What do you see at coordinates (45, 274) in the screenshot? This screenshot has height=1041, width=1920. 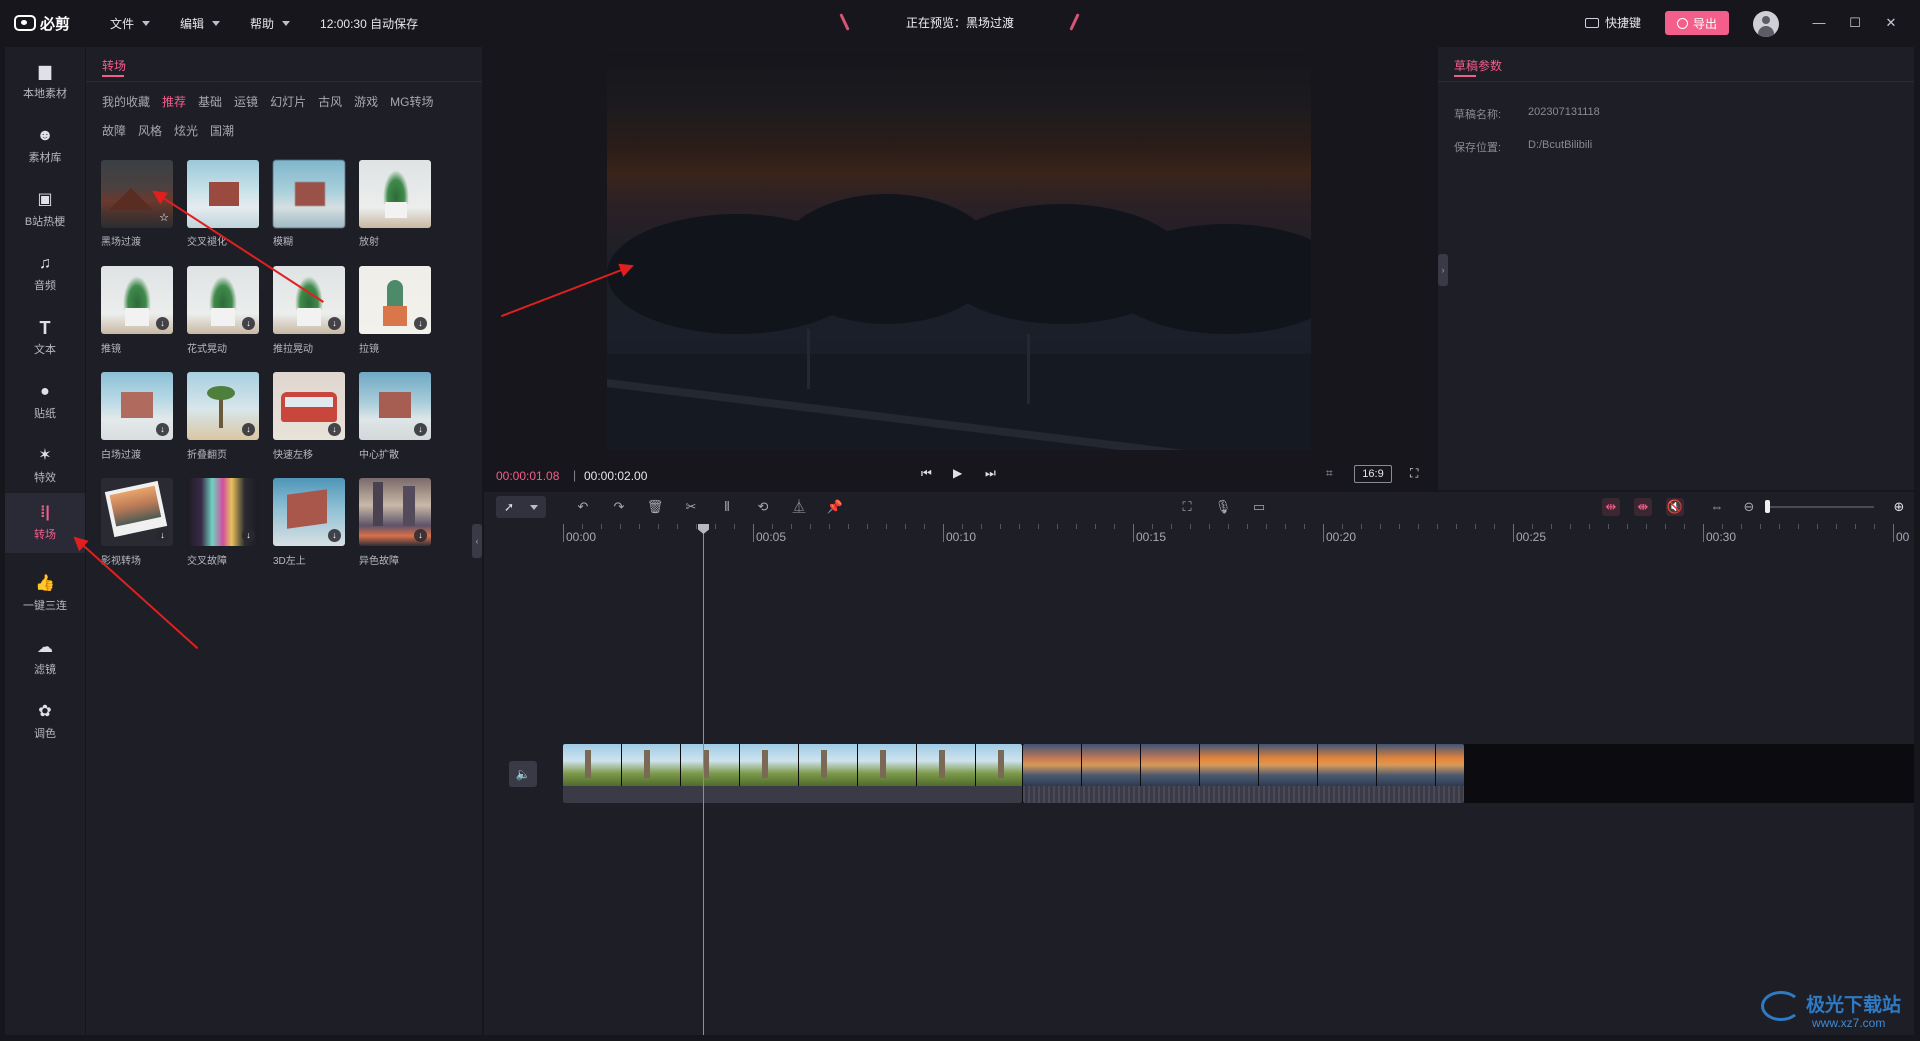 I see `nav-audio: ♫ 音频` at bounding box center [45, 274].